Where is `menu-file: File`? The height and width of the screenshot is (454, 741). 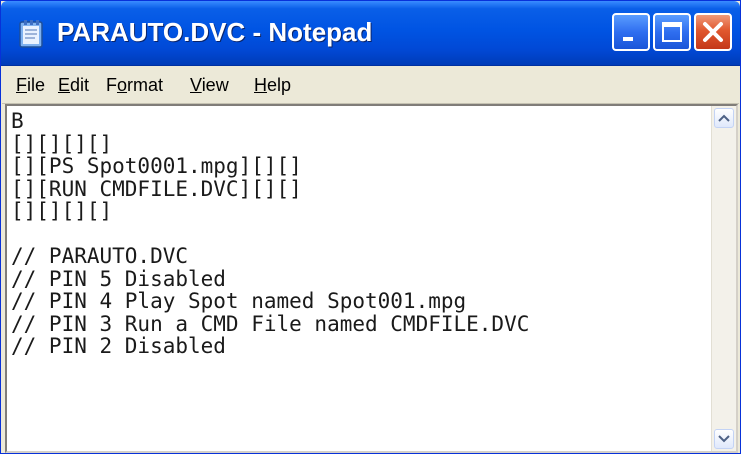
menu-file: File is located at coordinates (30, 85).